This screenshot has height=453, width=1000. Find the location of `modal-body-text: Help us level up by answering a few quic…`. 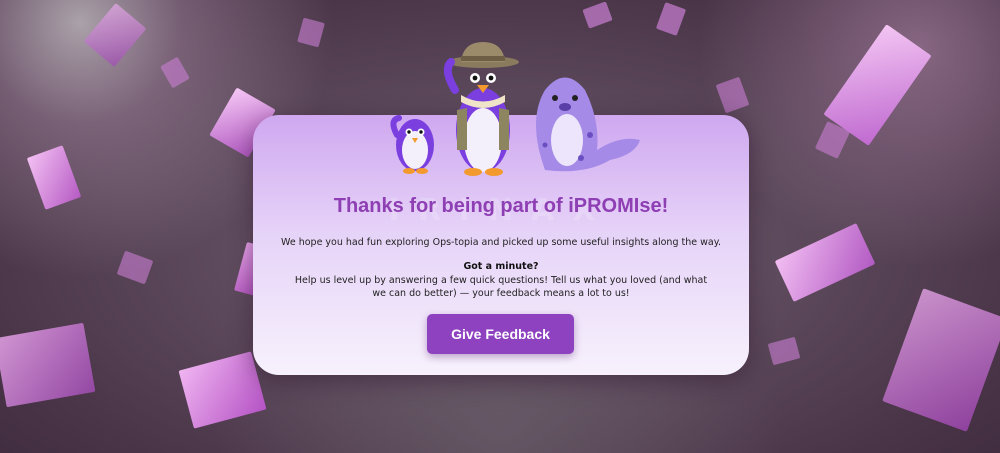

modal-body-text: Help us level up by answering a few quic… is located at coordinates (501, 287).